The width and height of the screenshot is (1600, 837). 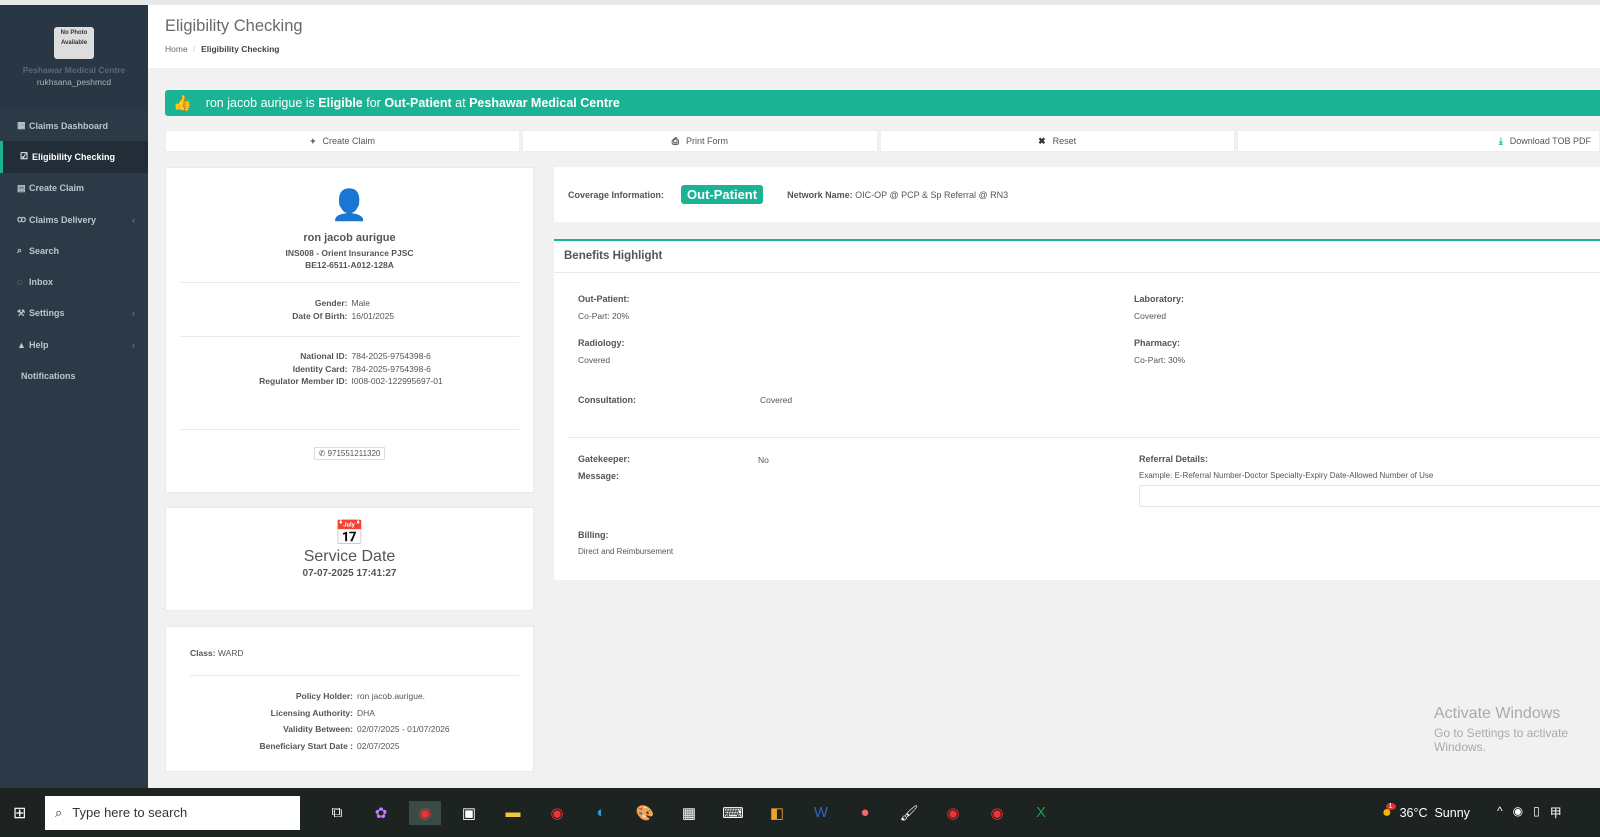 I want to click on banner-name: ron jacob aurigue, so click(x=254, y=103).